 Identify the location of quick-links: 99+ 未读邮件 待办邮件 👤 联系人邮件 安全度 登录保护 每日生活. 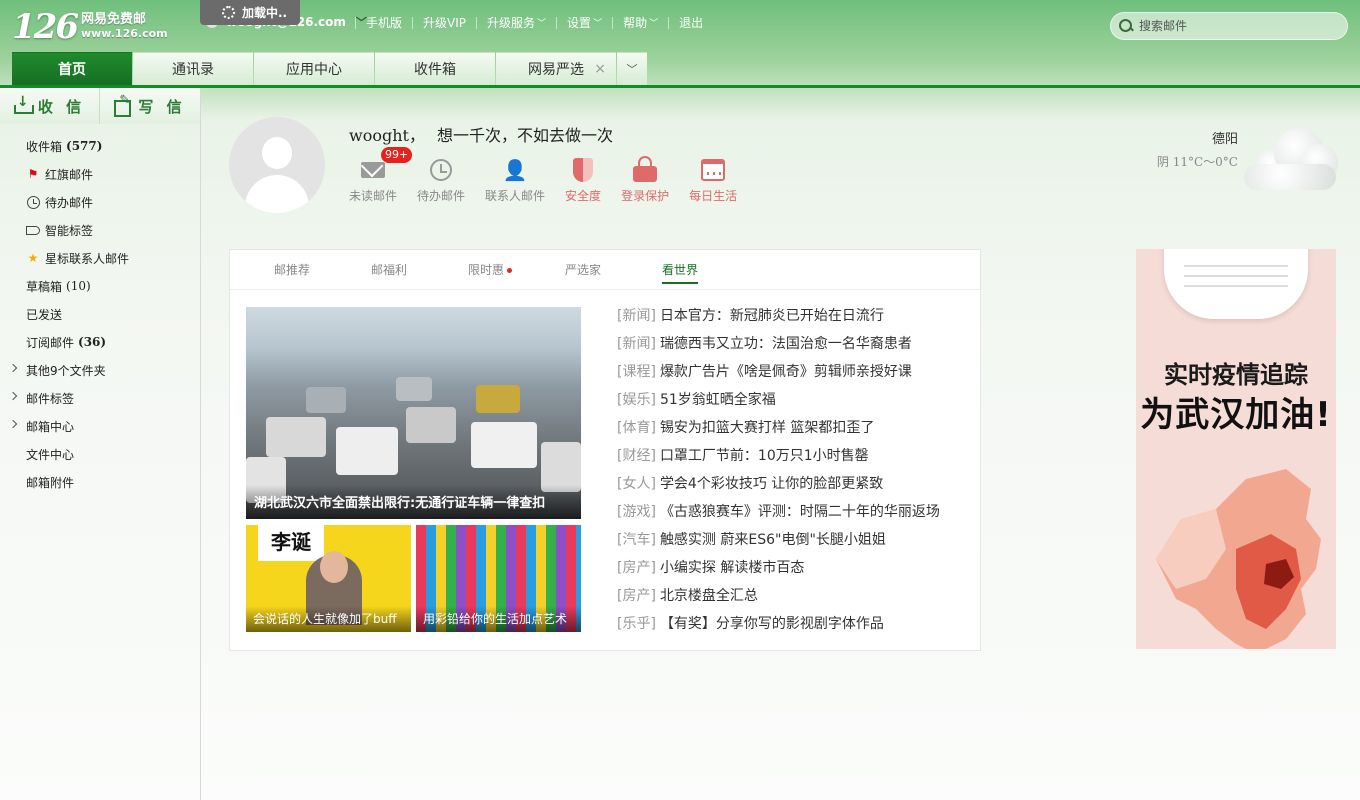
(553, 175).